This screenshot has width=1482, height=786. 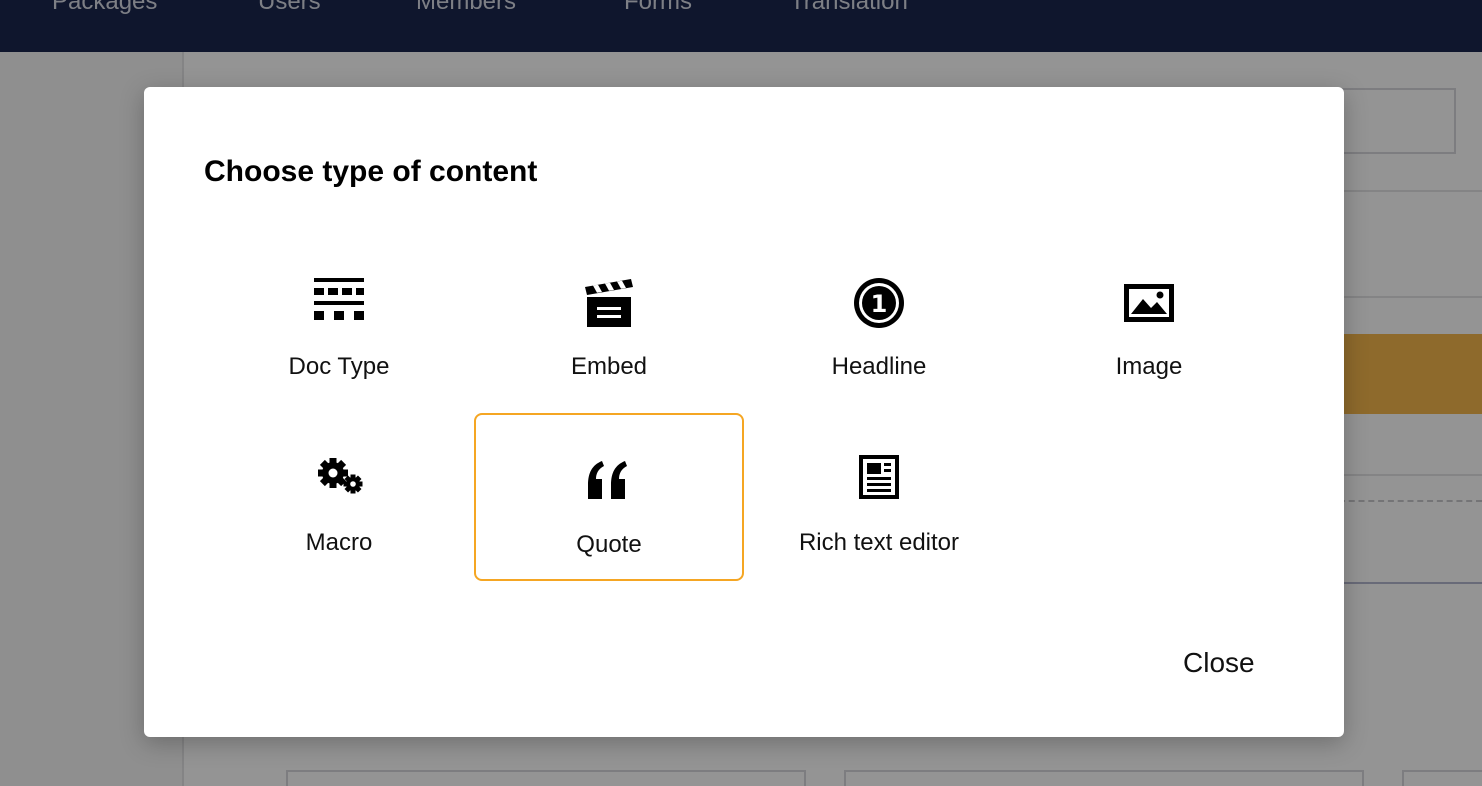 What do you see at coordinates (879, 542) in the screenshot?
I see `content-type-label: Rich text editor` at bounding box center [879, 542].